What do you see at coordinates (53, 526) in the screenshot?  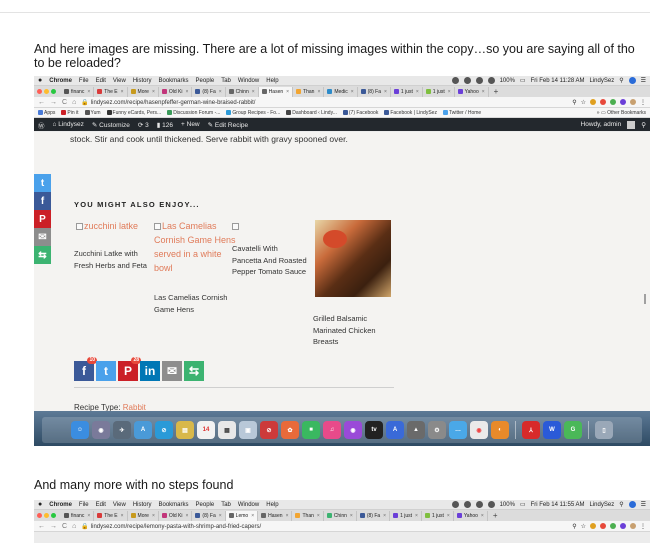 I see `forward-icon: →` at bounding box center [53, 526].